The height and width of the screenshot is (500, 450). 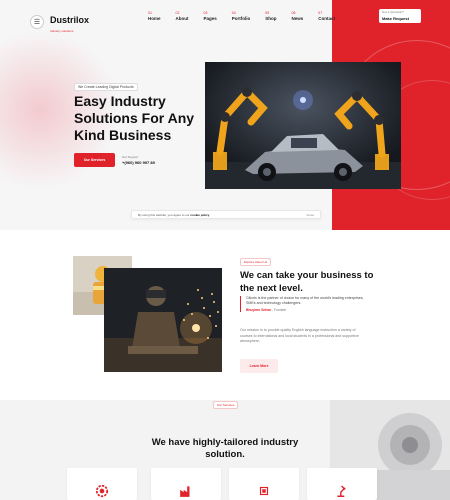 I want to click on nav-item-portfolio: 04 Portfolio, so click(x=241, y=16).